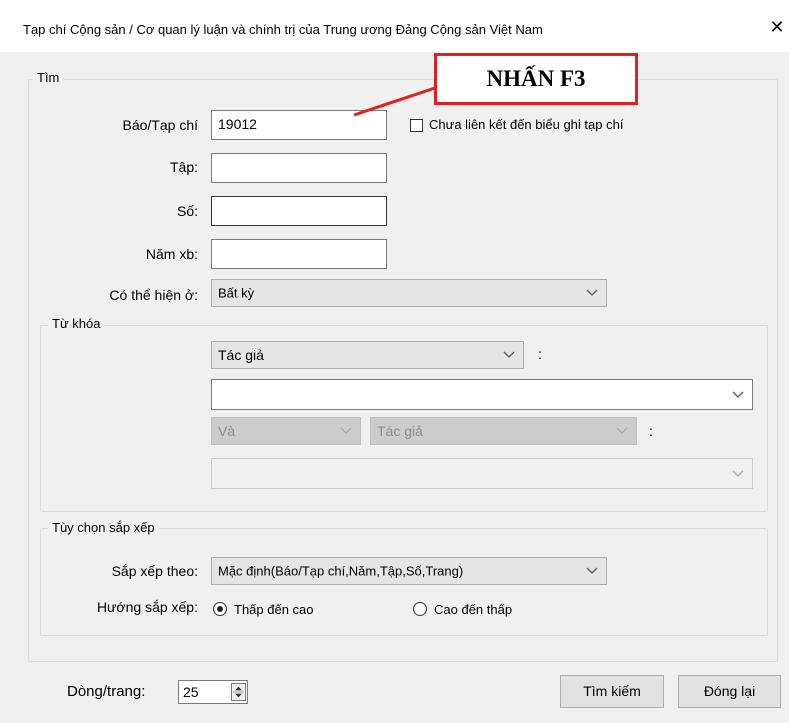 This screenshot has width=789, height=723. I want to click on rows-per-page-label: Dòng/trang:, so click(106, 691).